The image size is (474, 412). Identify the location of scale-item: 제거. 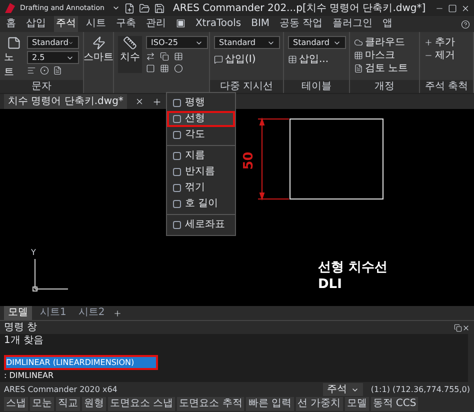
(445, 55).